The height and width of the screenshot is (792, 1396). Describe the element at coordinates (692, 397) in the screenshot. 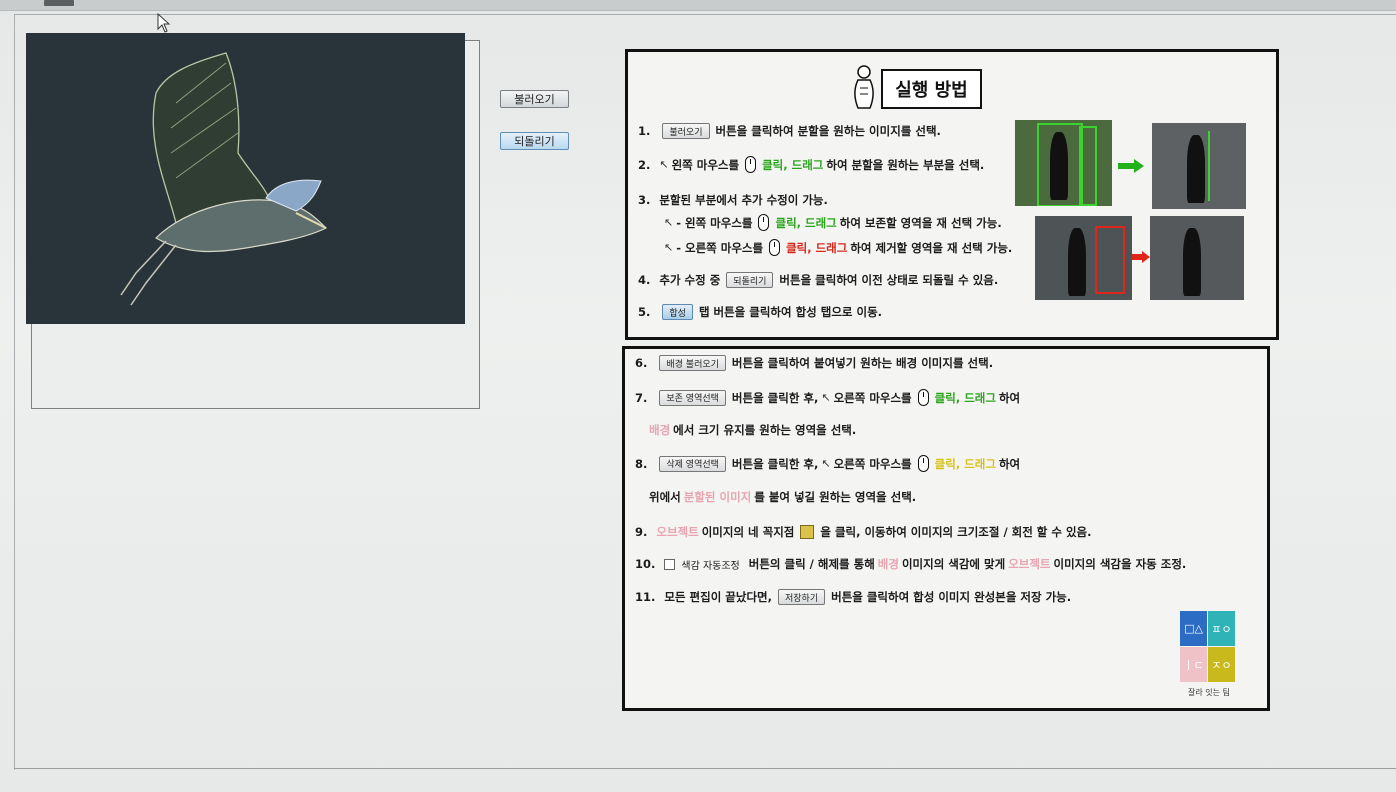

I see `step-7-keep-area-button: 보존 영역선택` at that location.